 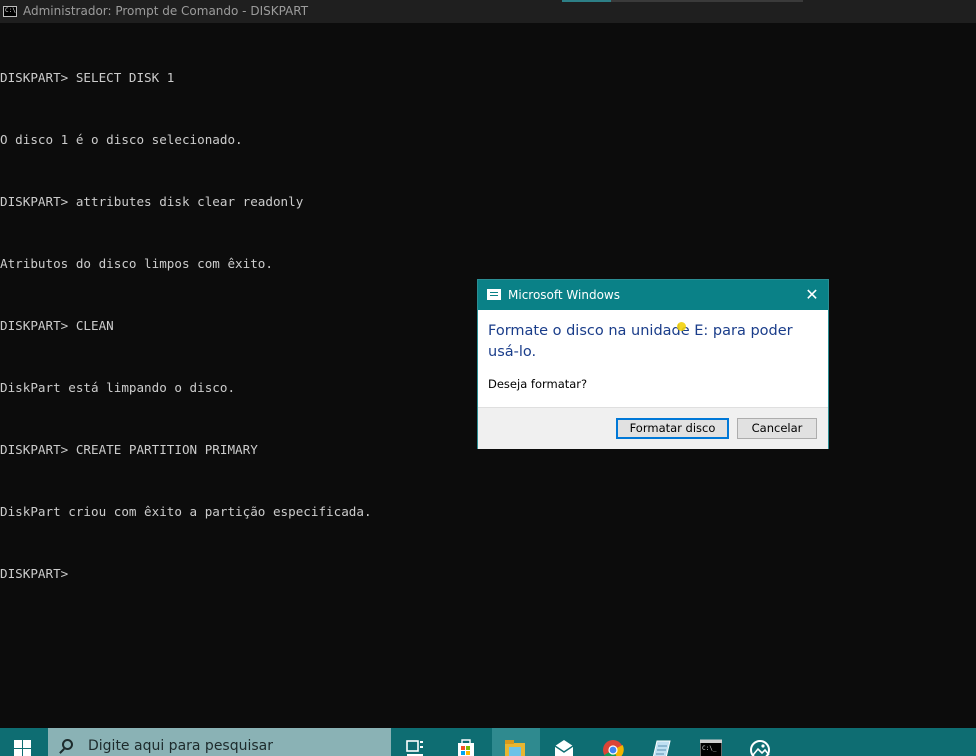 I want to click on console-prompt: DISKPART>, so click(x=34, y=573).